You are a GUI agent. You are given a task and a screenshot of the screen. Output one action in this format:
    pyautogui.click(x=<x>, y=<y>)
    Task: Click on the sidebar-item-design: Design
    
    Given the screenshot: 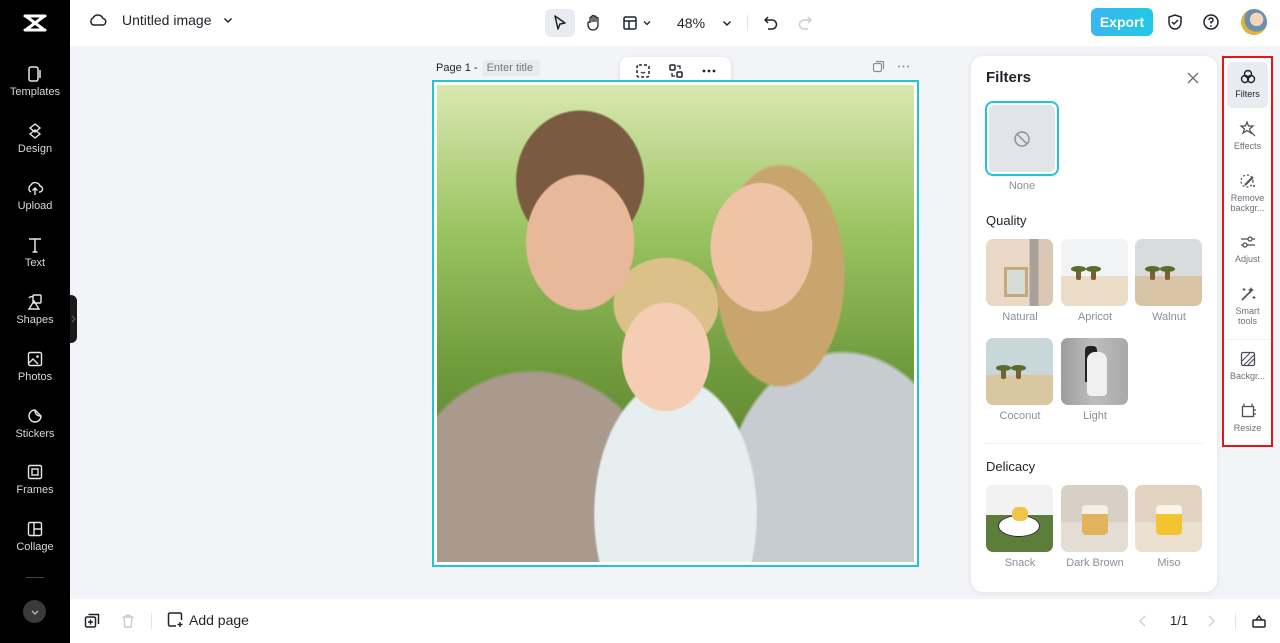 What is the action you would take?
    pyautogui.click(x=35, y=138)
    